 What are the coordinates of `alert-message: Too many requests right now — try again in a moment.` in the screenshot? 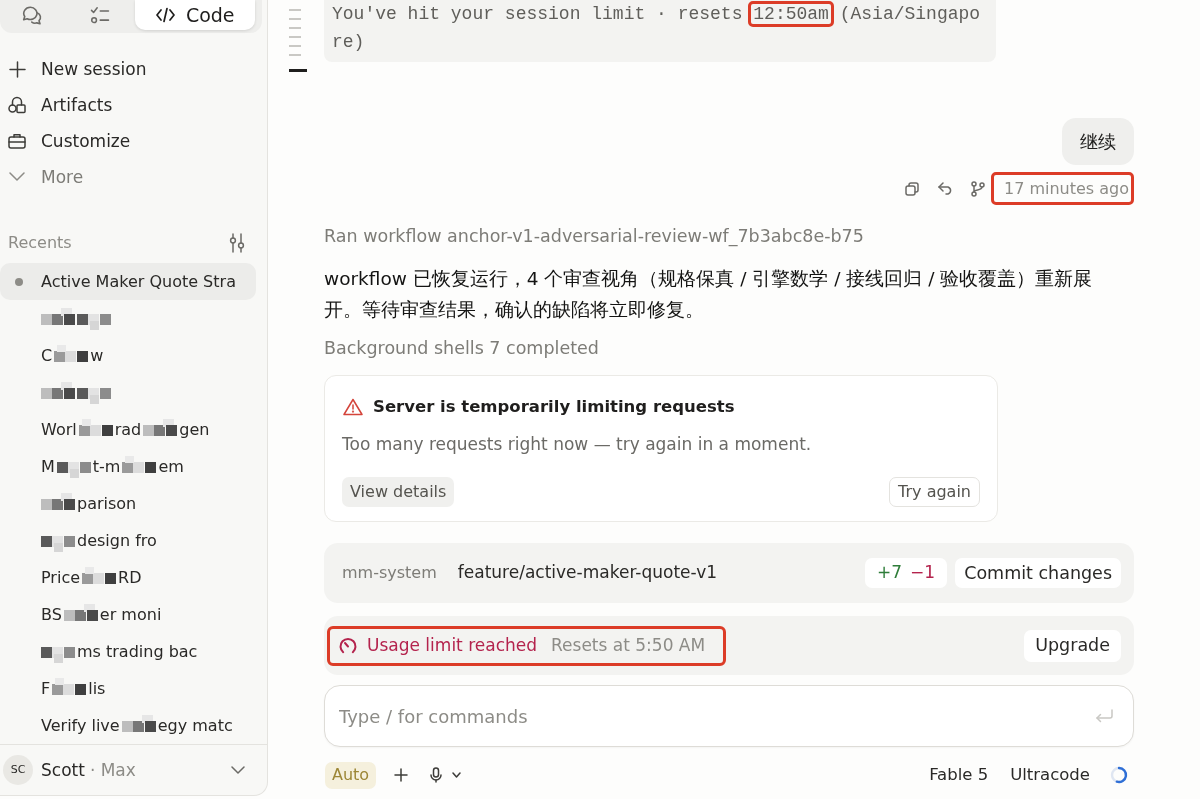 It's located at (577, 444).